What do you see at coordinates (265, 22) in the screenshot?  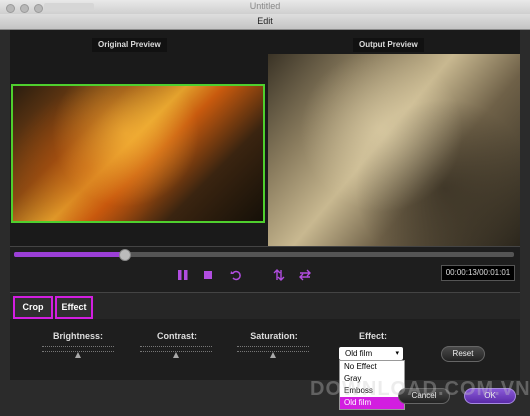 I see `dialog-title: Edit` at bounding box center [265, 22].